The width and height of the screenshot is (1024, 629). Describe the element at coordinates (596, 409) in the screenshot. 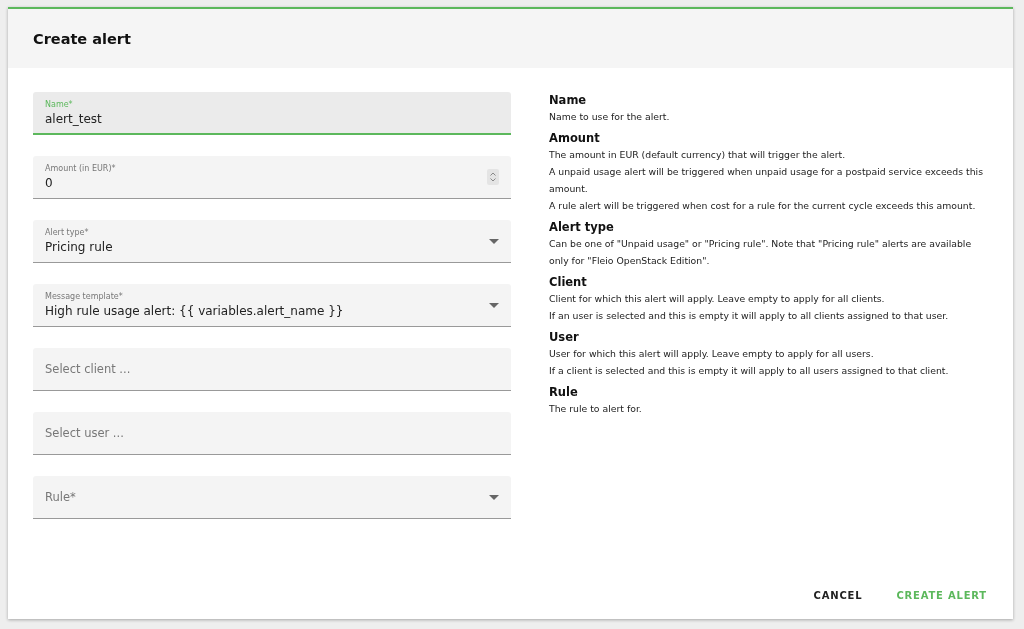

I see `help-text: The rule to alert for.` at that location.